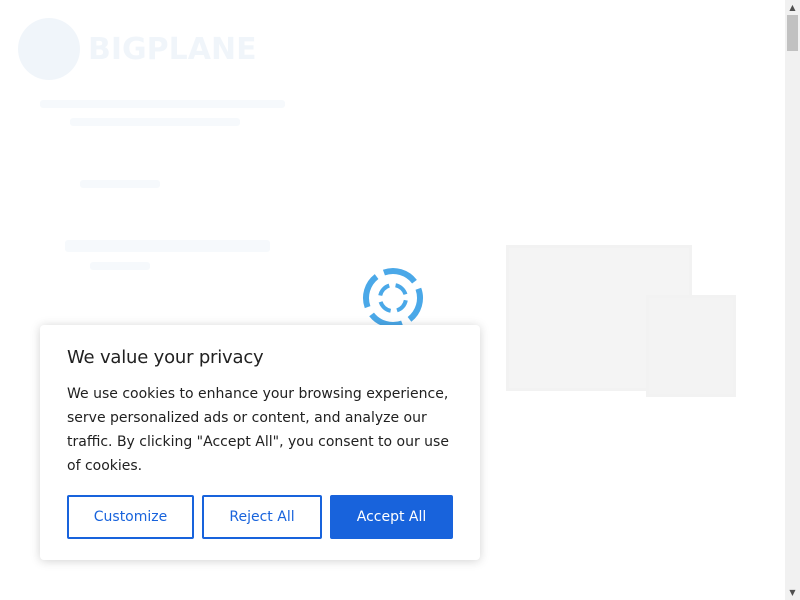  Describe the element at coordinates (391, 517) in the screenshot. I see `accept-all-button: Accept All` at that location.